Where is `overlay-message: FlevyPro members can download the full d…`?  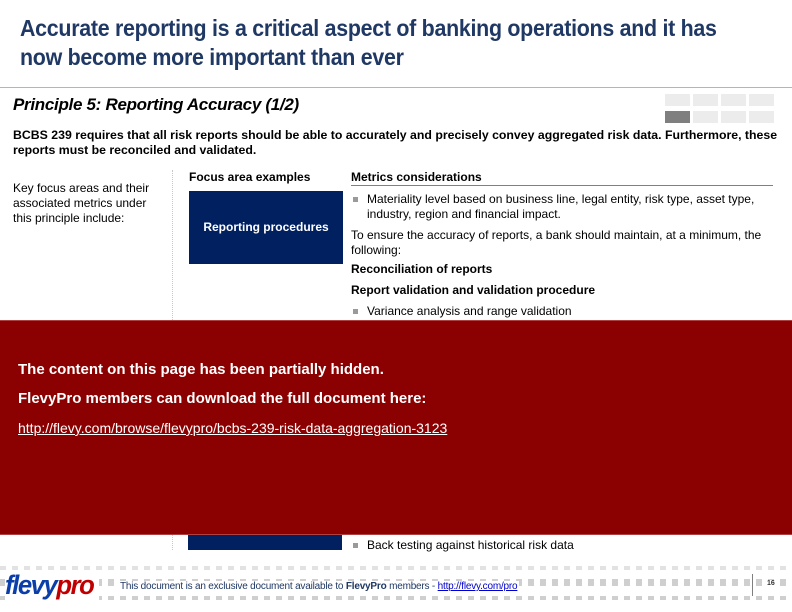 overlay-message: FlevyPro members can download the full d… is located at coordinates (222, 398).